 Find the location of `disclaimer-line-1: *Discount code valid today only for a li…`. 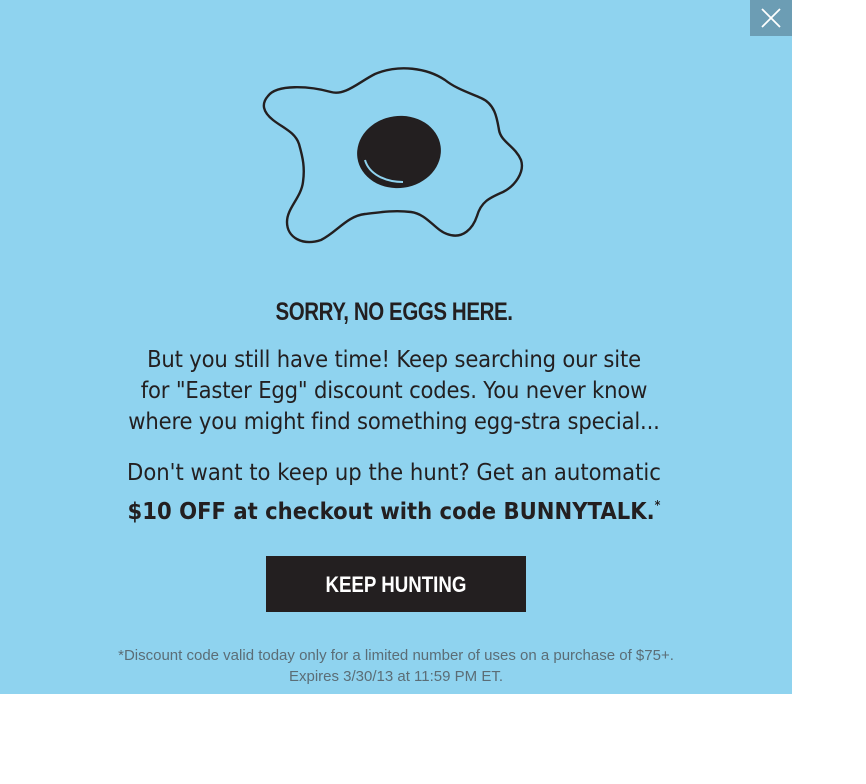

disclaimer-line-1: *Discount code valid today only for a li… is located at coordinates (396, 655).